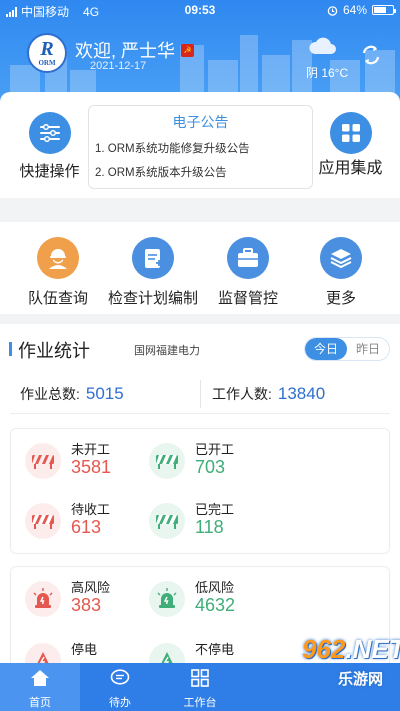  I want to click on refresh-icon, so click(371, 55).